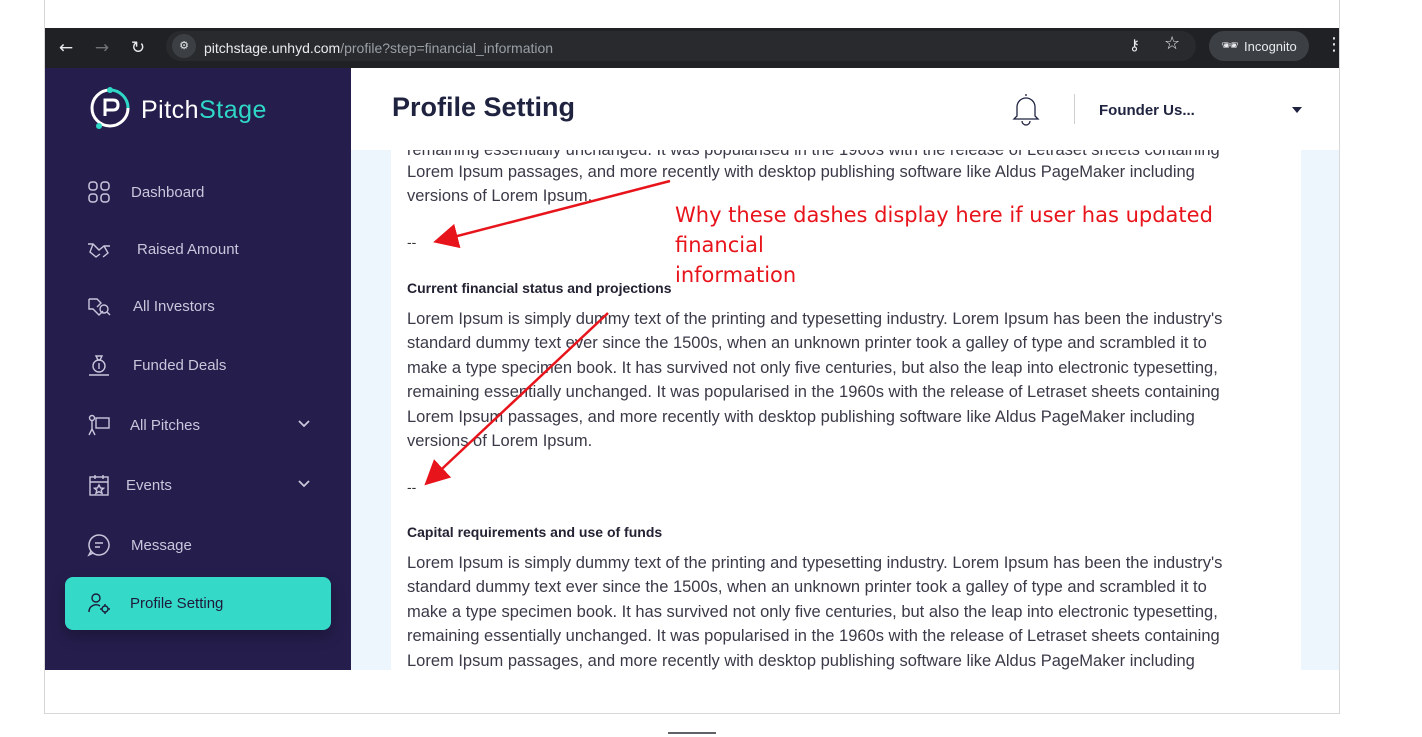  What do you see at coordinates (168, 192) in the screenshot?
I see `sidebar-item-label: Dashboard` at bounding box center [168, 192].